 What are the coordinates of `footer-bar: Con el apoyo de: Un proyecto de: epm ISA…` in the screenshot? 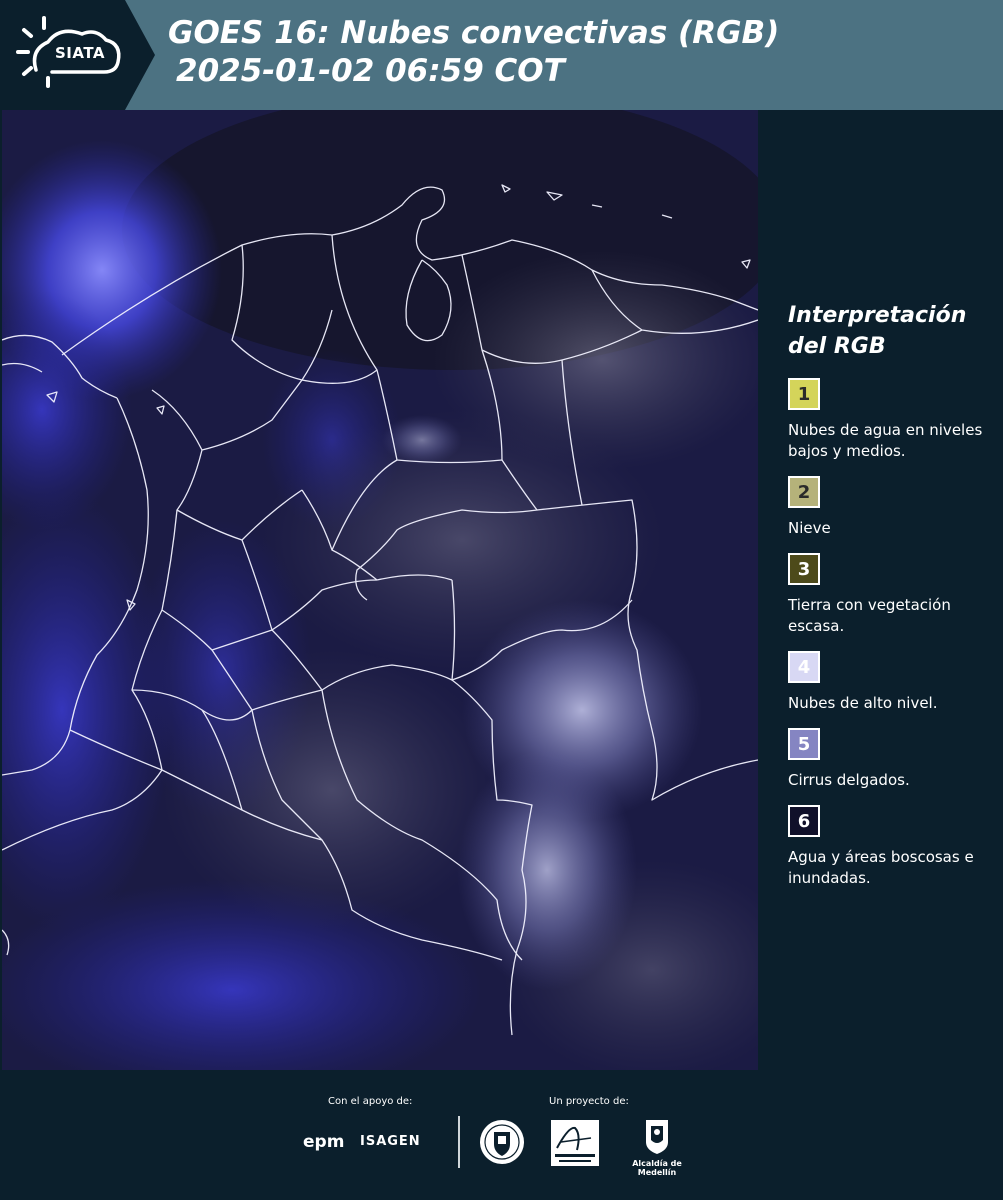 It's located at (501, 1135).